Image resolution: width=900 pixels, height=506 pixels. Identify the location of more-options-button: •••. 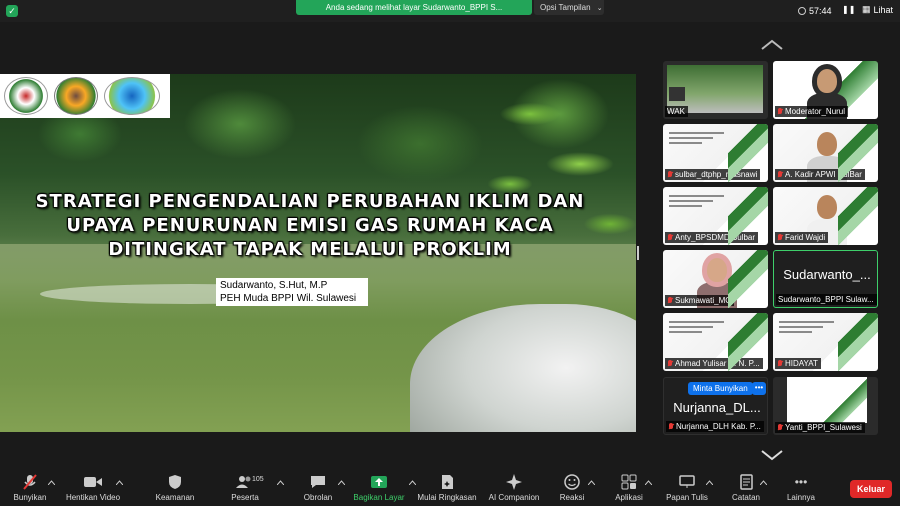
(759, 388).